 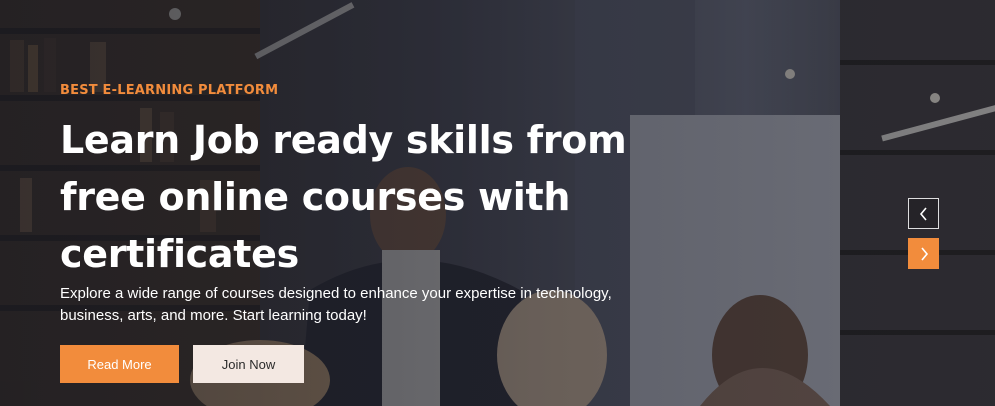 I want to click on chevron-left-icon, so click(x=923, y=213).